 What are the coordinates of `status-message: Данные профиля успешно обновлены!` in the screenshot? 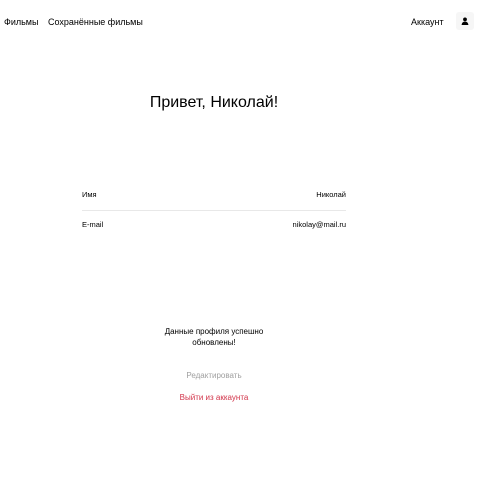 It's located at (214, 337).